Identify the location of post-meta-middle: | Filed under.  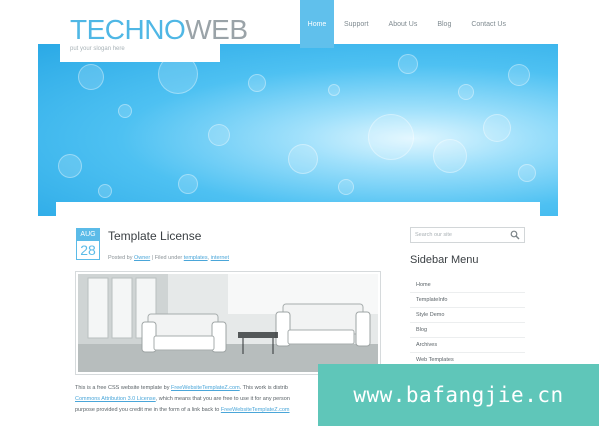
(167, 258).